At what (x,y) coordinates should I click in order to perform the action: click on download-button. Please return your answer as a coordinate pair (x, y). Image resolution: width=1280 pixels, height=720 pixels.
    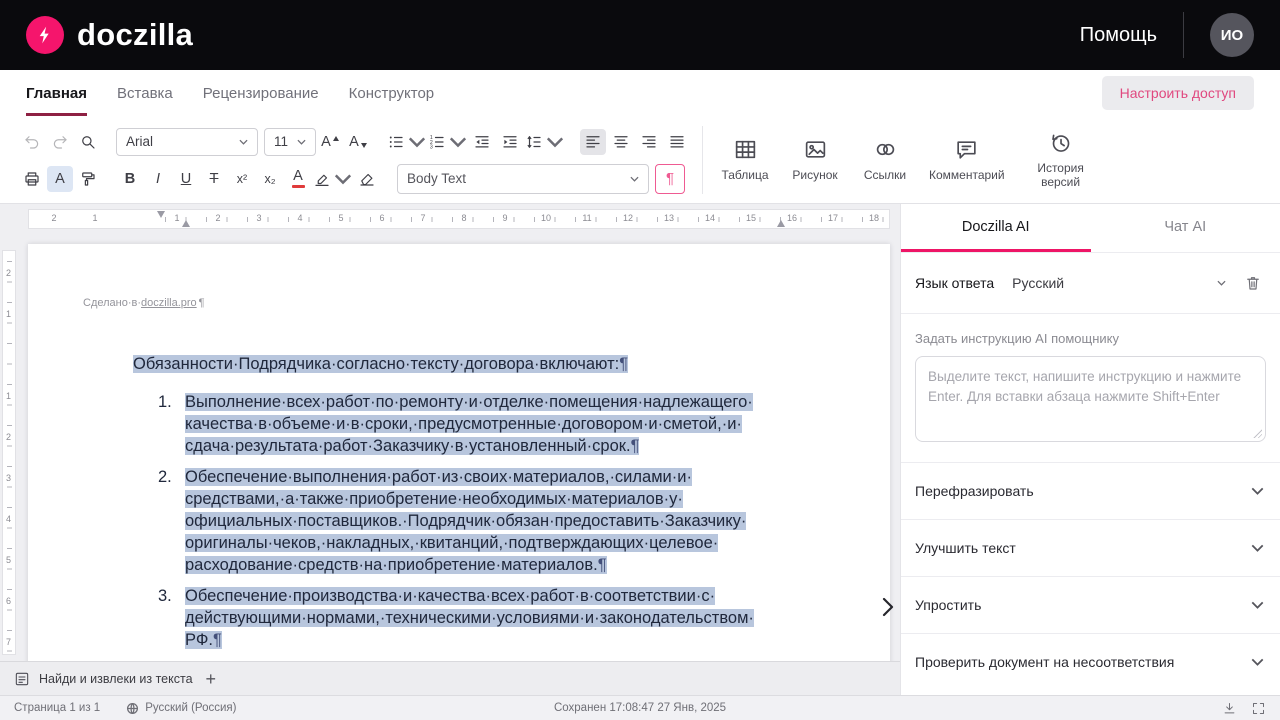
    Looking at the image, I should click on (1229, 708).